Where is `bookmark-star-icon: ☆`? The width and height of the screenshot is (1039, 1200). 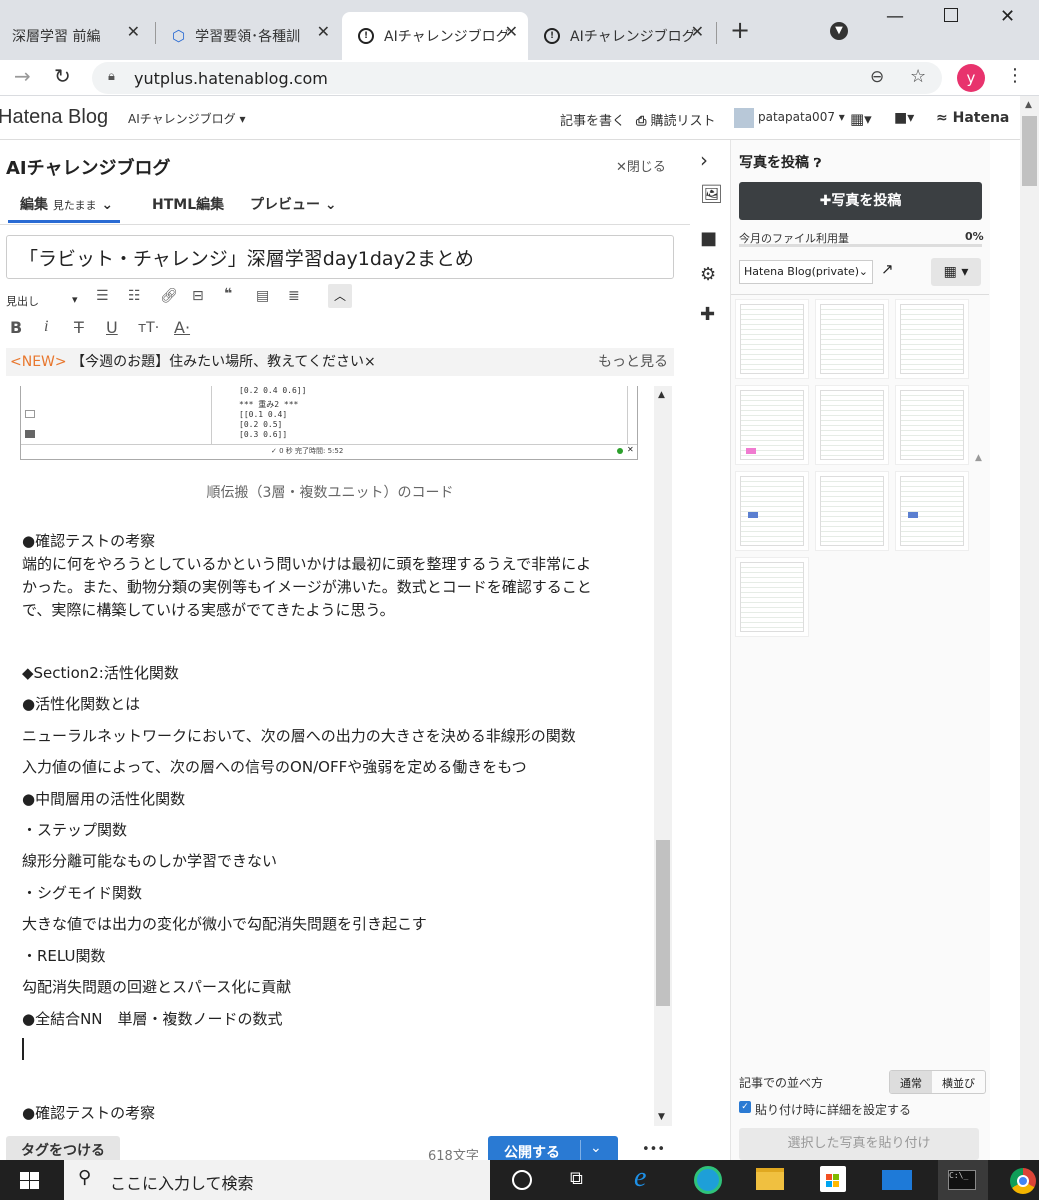
bookmark-star-icon: ☆ is located at coordinates (918, 76).